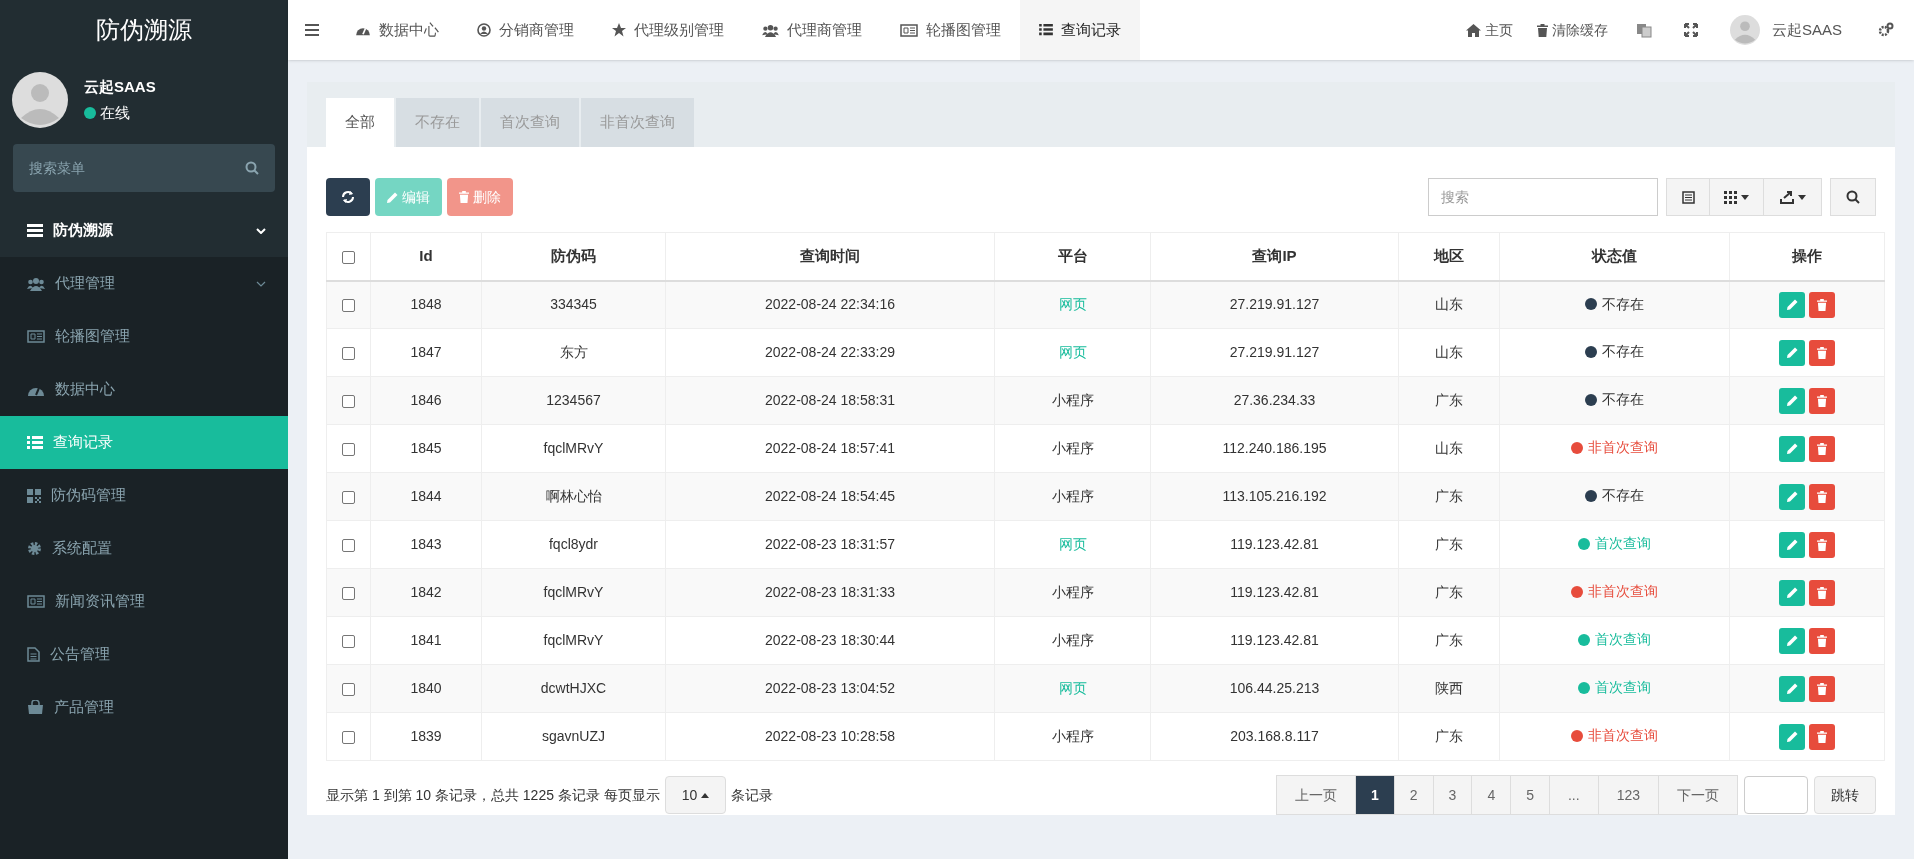 The width and height of the screenshot is (1914, 859). What do you see at coordinates (830, 352) in the screenshot?
I see `table-cell: 2022-08-24 22:33:29` at bounding box center [830, 352].